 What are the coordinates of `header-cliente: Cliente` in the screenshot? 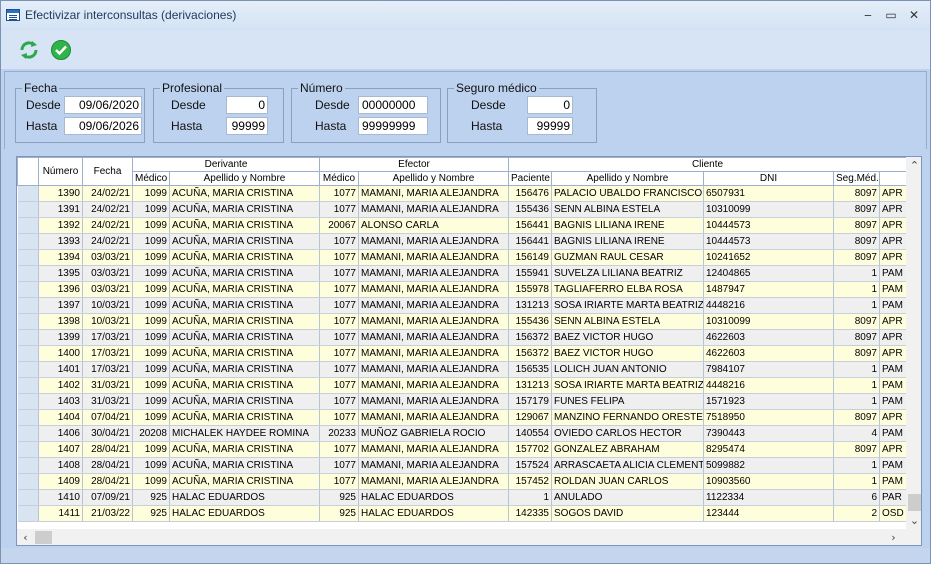 It's located at (707, 164).